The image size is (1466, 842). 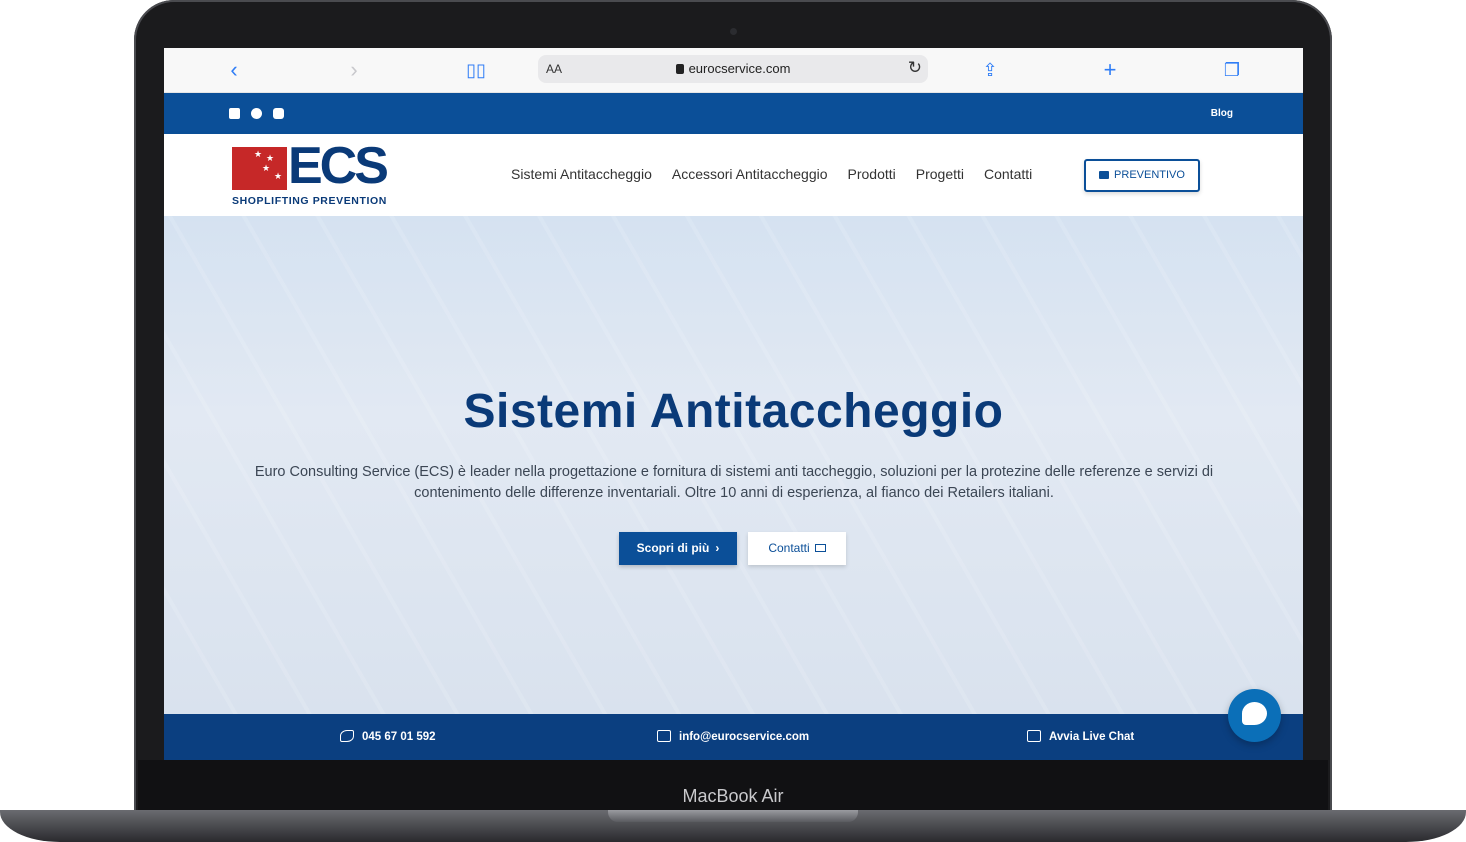 I want to click on new-tab-icon: +, so click(x=1110, y=70).